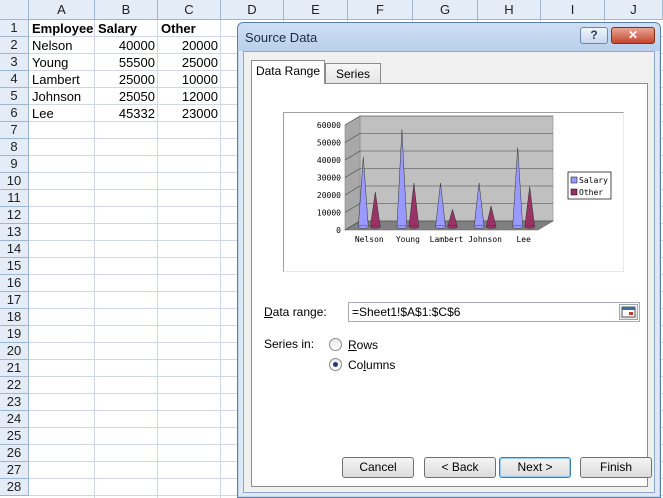 The image size is (663, 498). I want to click on row-header-2: 2, so click(14, 45).